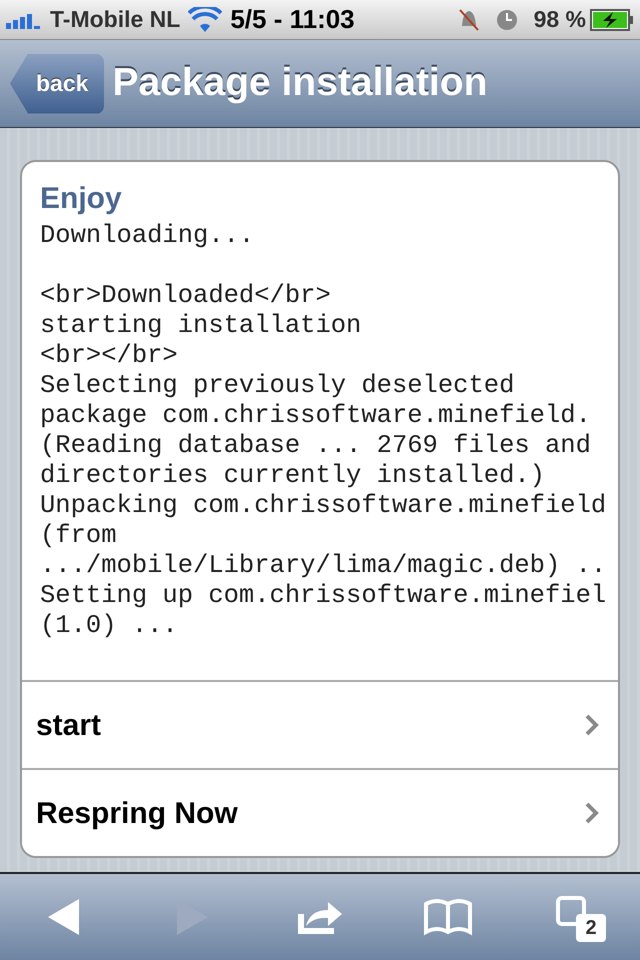 This screenshot has width=640, height=960. I want to click on tab-count: 2, so click(591, 928).